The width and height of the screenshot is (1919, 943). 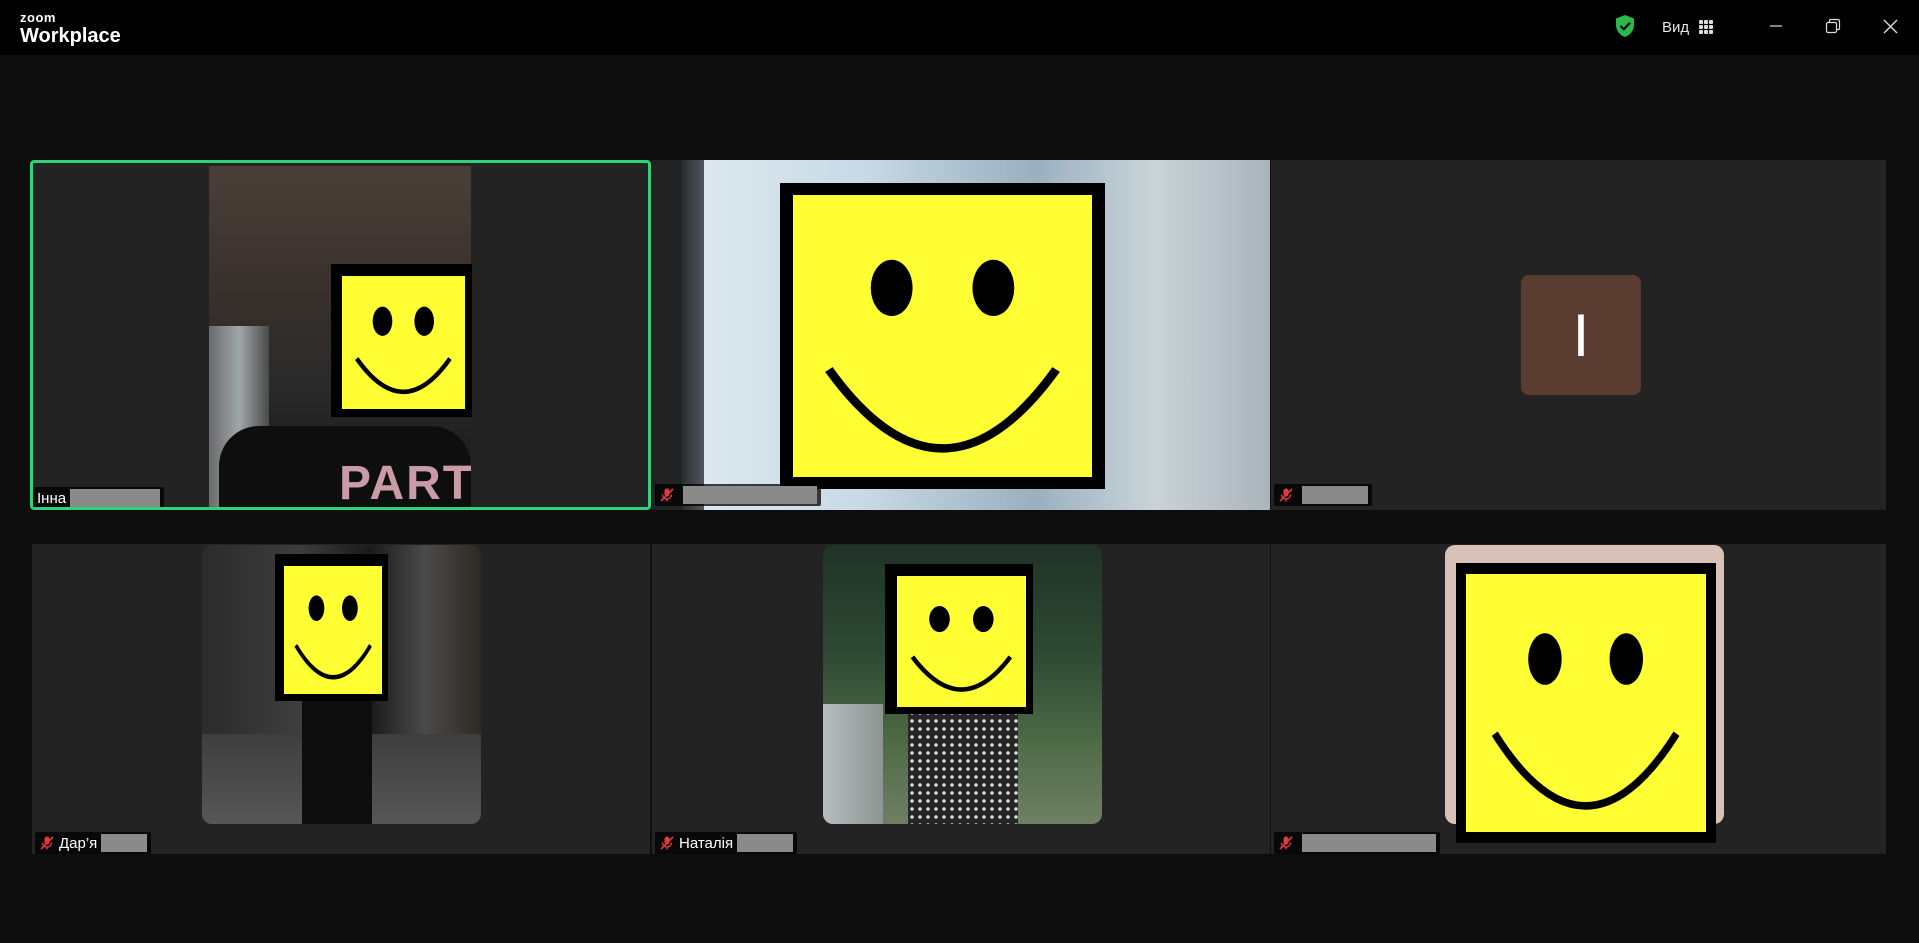 I want to click on grid-icon, so click(x=1706, y=27).